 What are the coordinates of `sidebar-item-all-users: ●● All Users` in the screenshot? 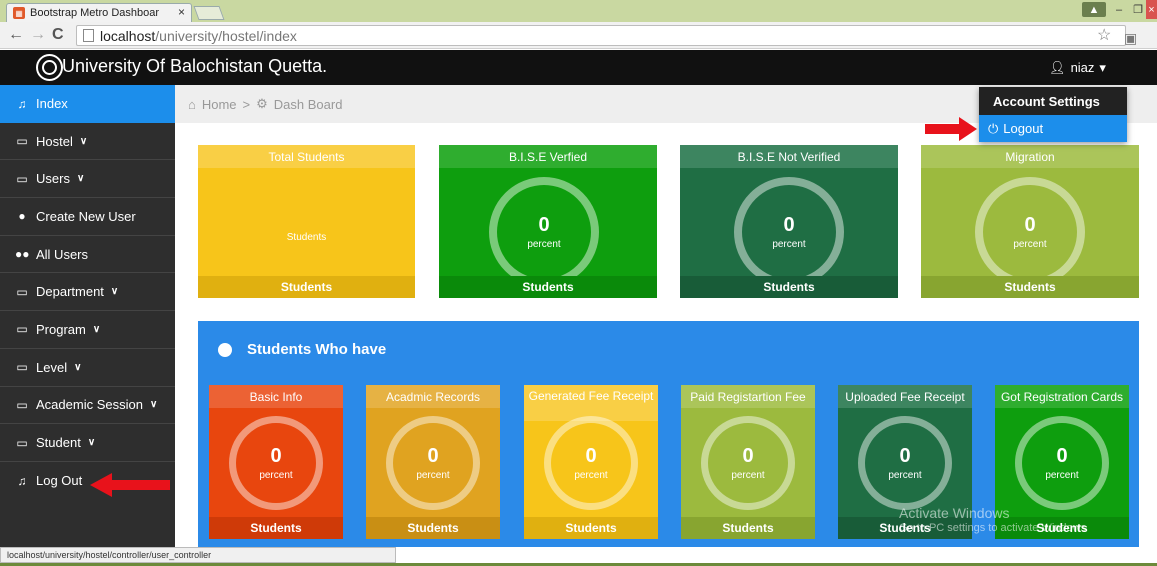 It's located at (87, 255).